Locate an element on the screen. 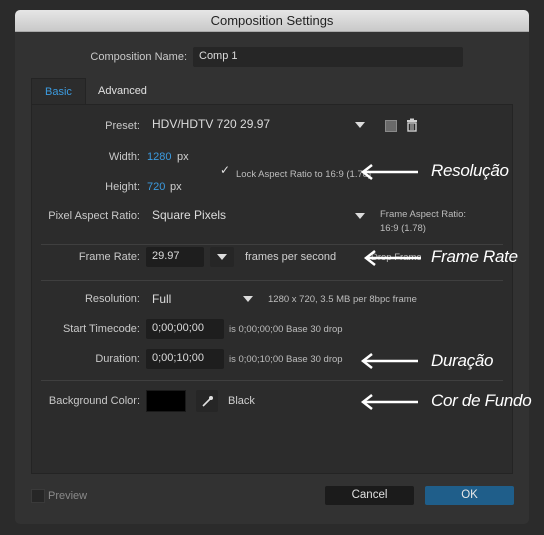 This screenshot has height=535, width=544. annotation-frame-rate: Frame Rate is located at coordinates (474, 256).